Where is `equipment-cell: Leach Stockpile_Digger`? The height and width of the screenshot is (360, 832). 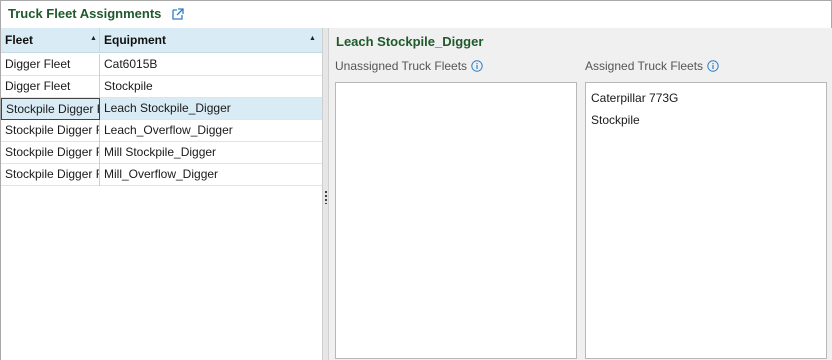 equipment-cell: Leach Stockpile_Digger is located at coordinates (211, 109).